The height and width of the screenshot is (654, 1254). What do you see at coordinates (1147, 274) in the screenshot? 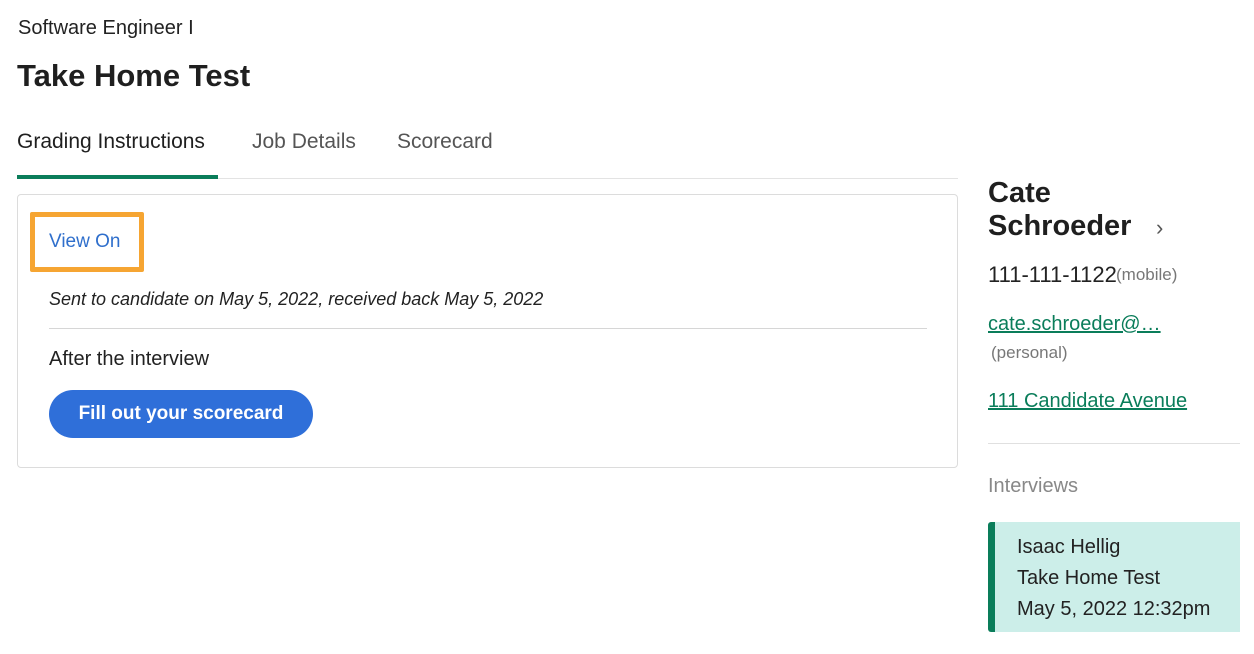
I see `phone-type-label: (mobile)` at bounding box center [1147, 274].